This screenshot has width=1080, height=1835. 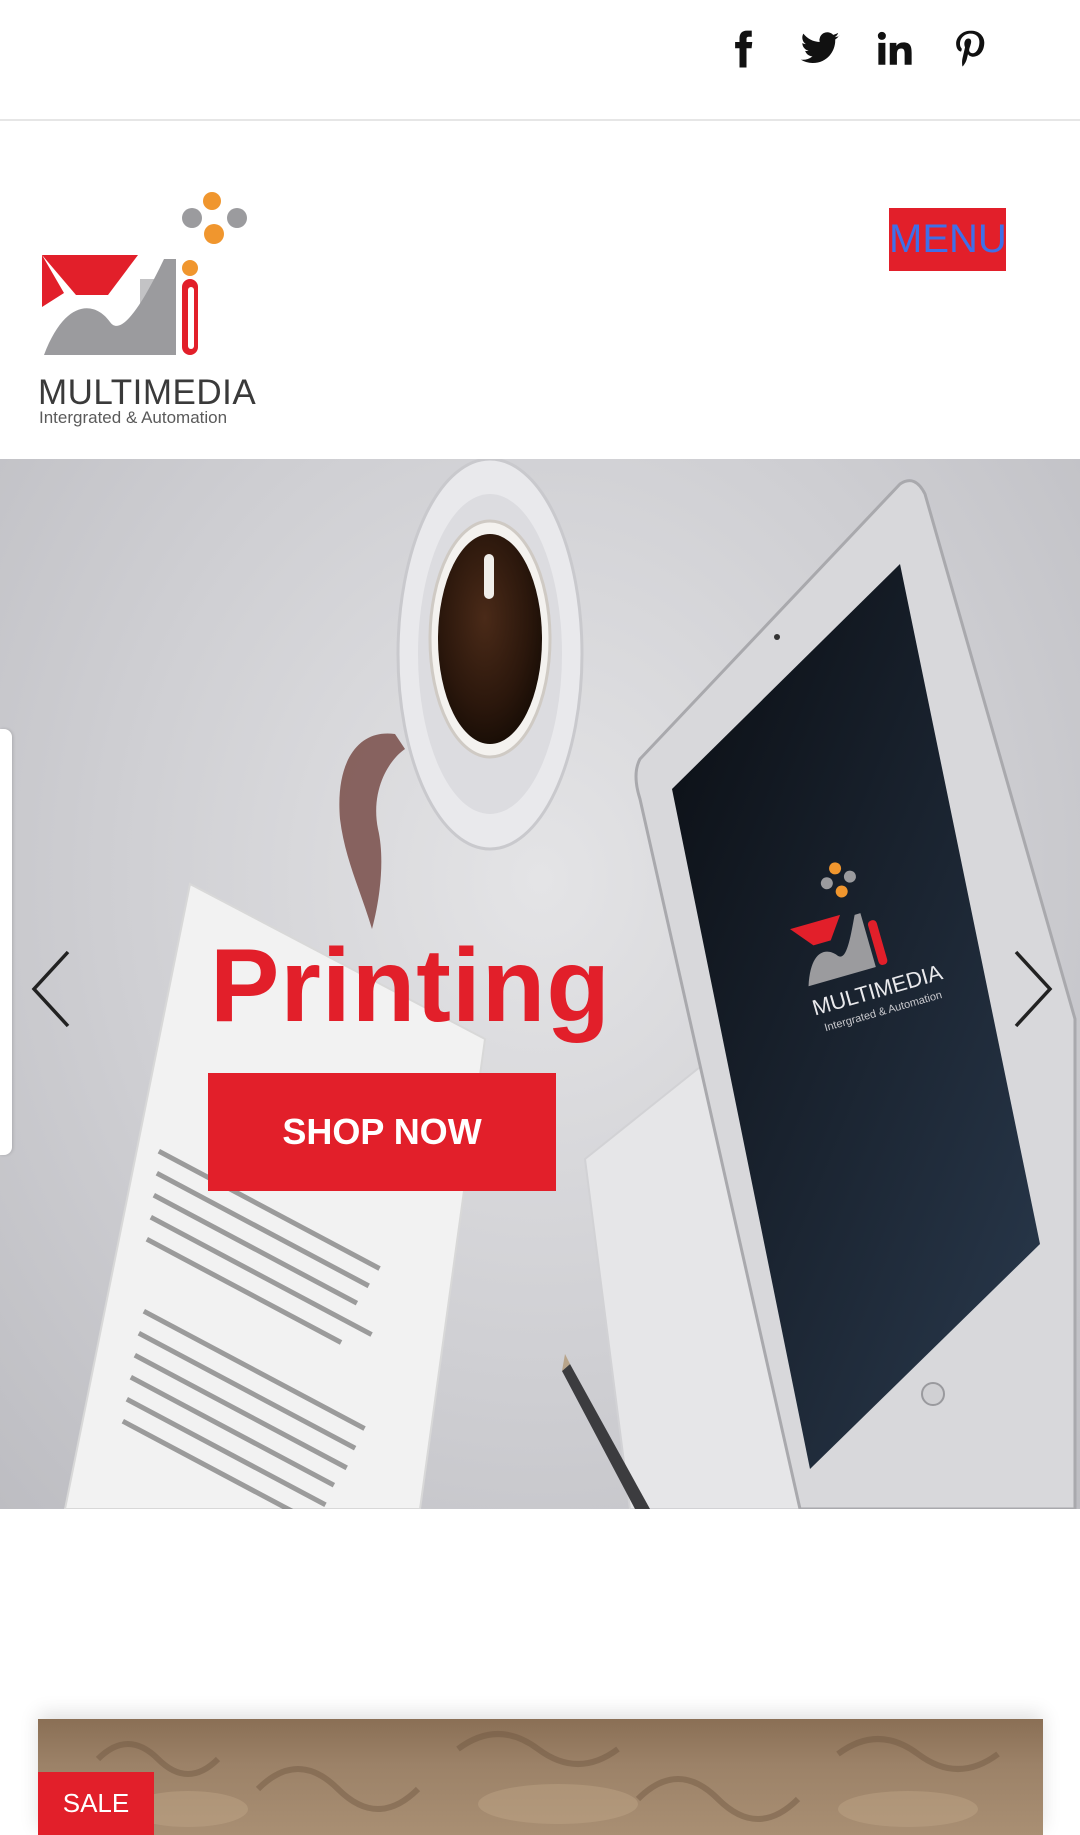 I want to click on hero-title: Printing, so click(x=410, y=986).